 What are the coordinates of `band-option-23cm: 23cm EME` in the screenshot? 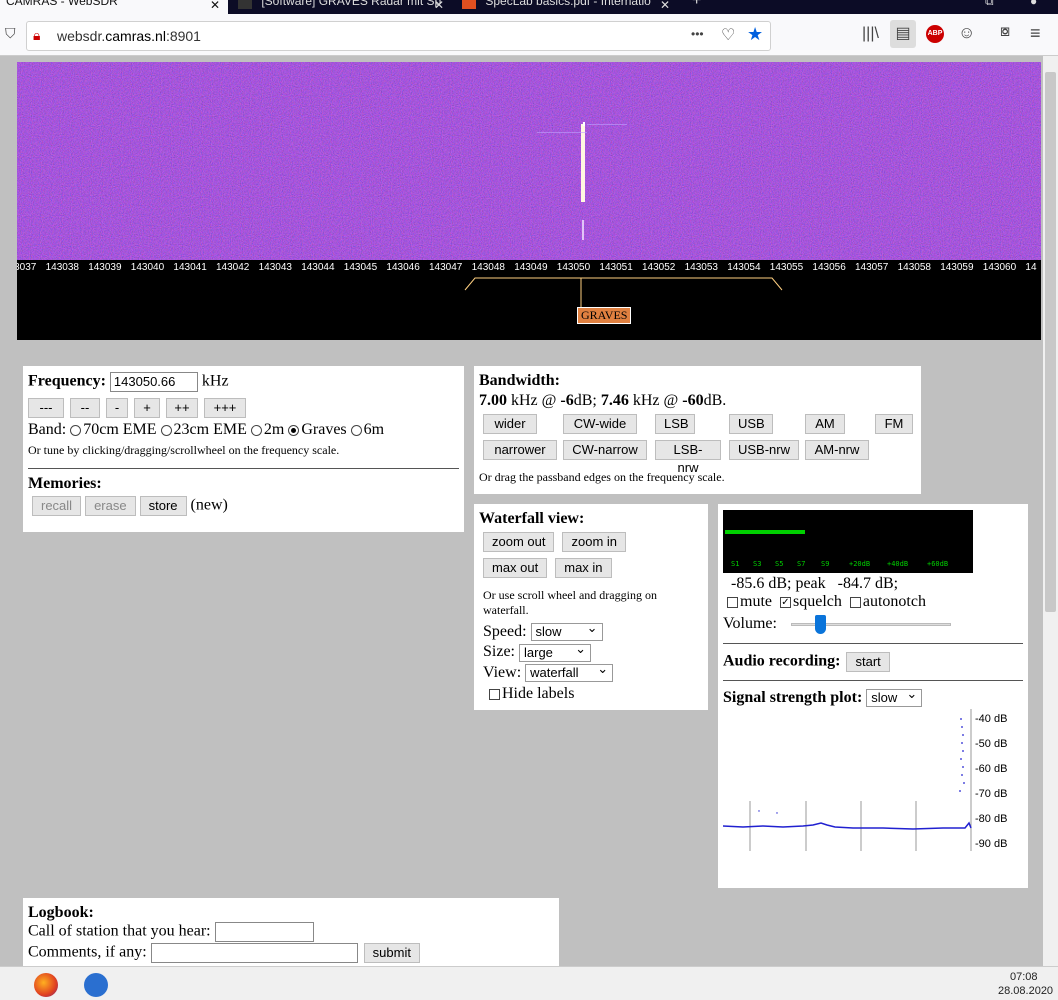 It's located at (203, 429).